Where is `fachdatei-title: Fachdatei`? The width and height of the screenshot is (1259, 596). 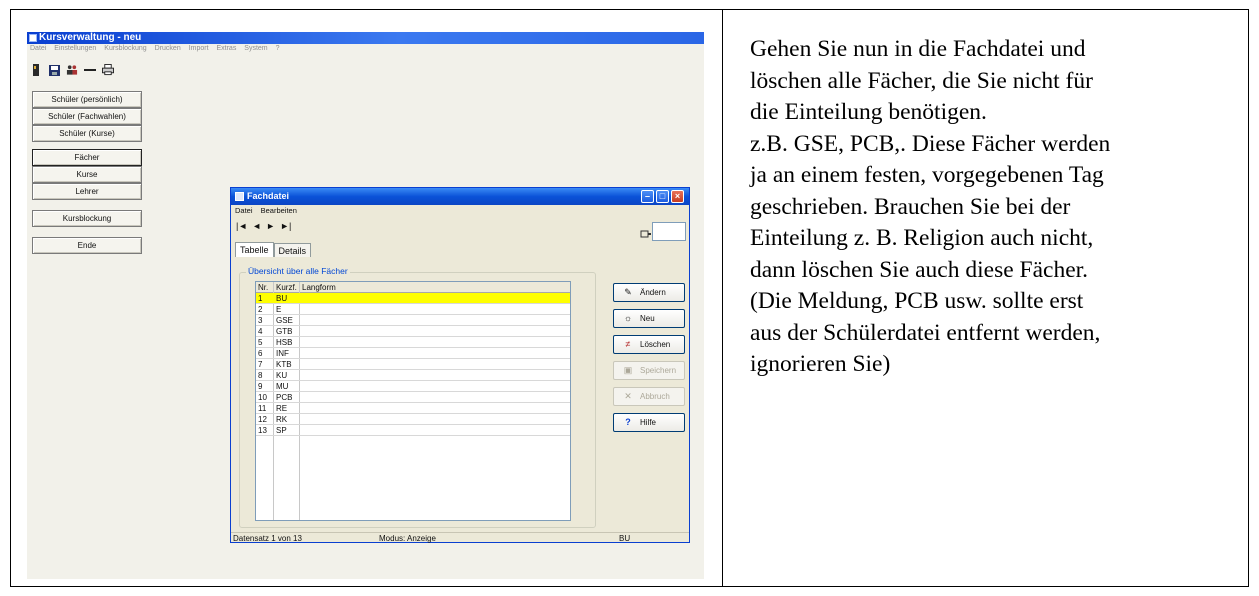
fachdatei-title: Fachdatei is located at coordinates (268, 196).